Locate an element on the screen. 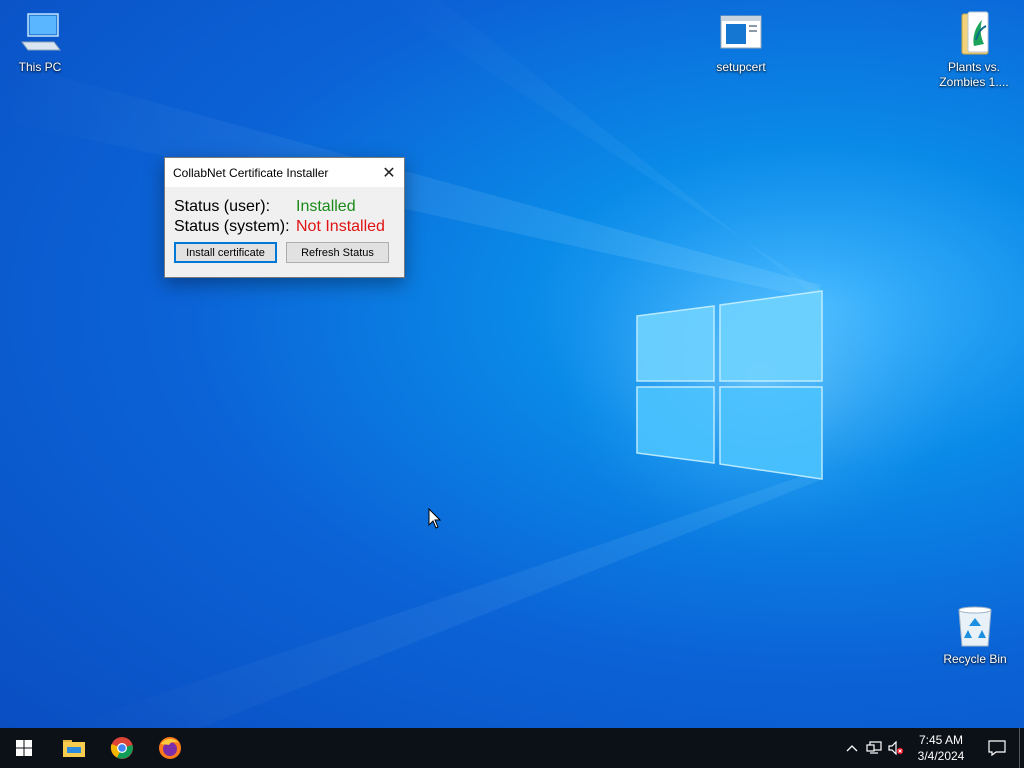 This screenshot has height=768, width=1024. chevron-up-icon is located at coordinates (852, 748).